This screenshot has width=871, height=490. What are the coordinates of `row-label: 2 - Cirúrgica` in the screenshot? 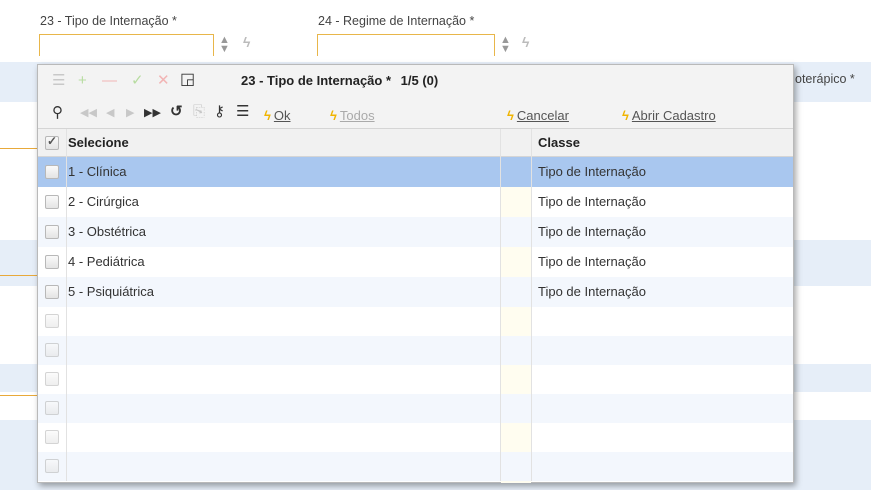 It's located at (103, 201).